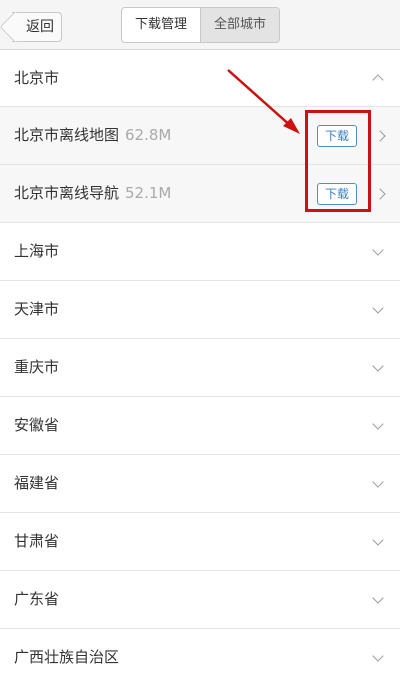  I want to click on annotation-arrow-icon, so click(263, 101).